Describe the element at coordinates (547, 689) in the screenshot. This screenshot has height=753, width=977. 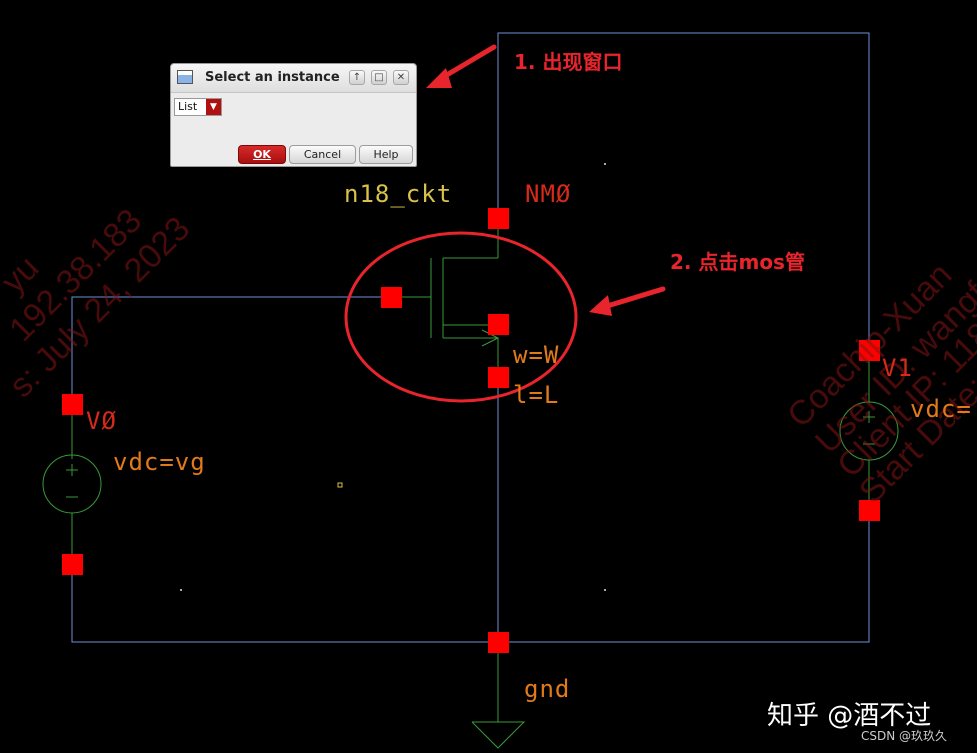
I see `ground-label: gnd` at that location.